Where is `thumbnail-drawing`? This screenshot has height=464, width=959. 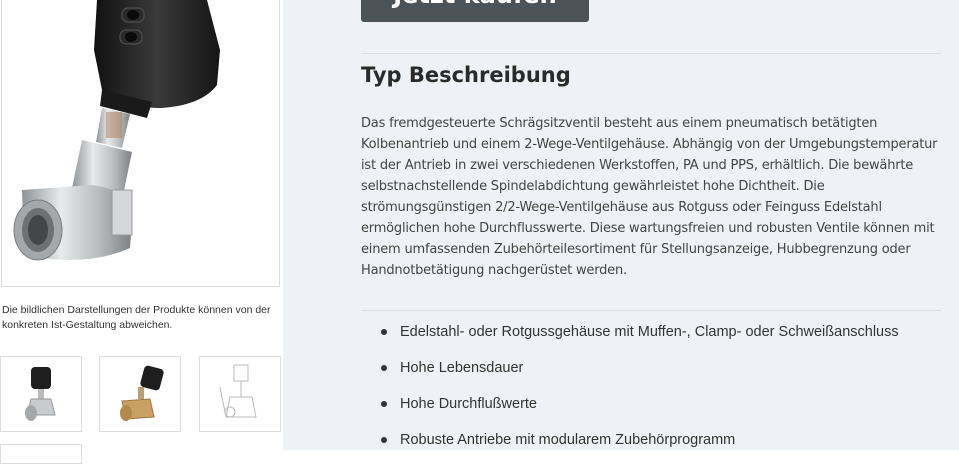 thumbnail-drawing is located at coordinates (240, 394).